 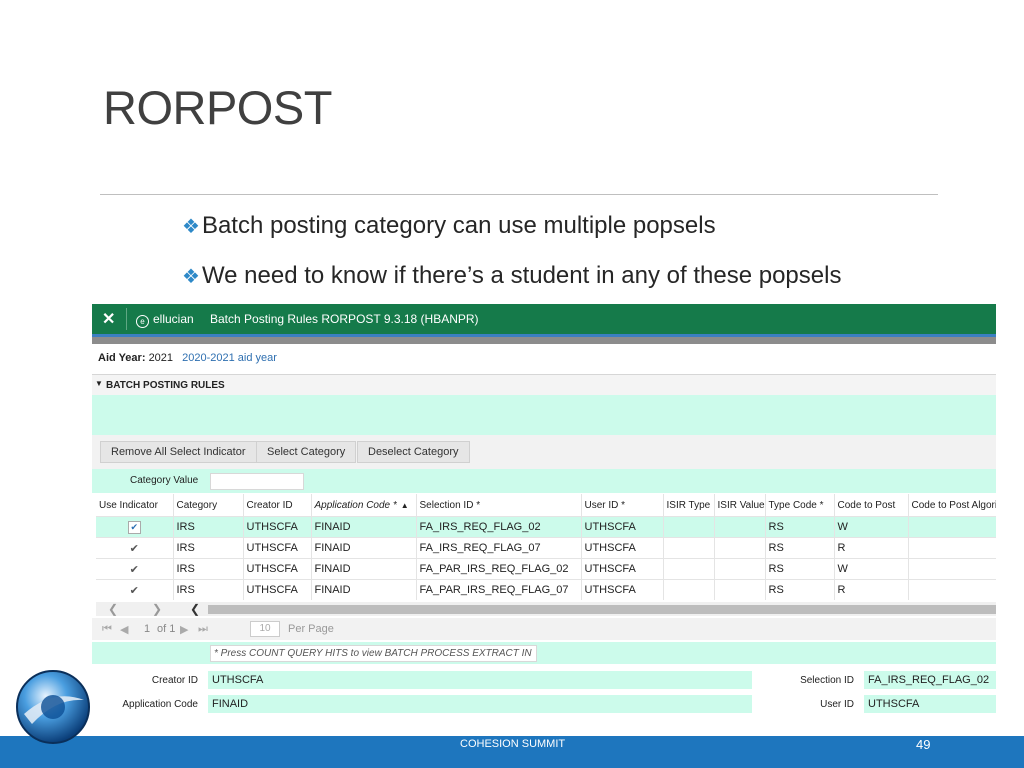 I want to click on conference-logo, so click(x=53, y=707).